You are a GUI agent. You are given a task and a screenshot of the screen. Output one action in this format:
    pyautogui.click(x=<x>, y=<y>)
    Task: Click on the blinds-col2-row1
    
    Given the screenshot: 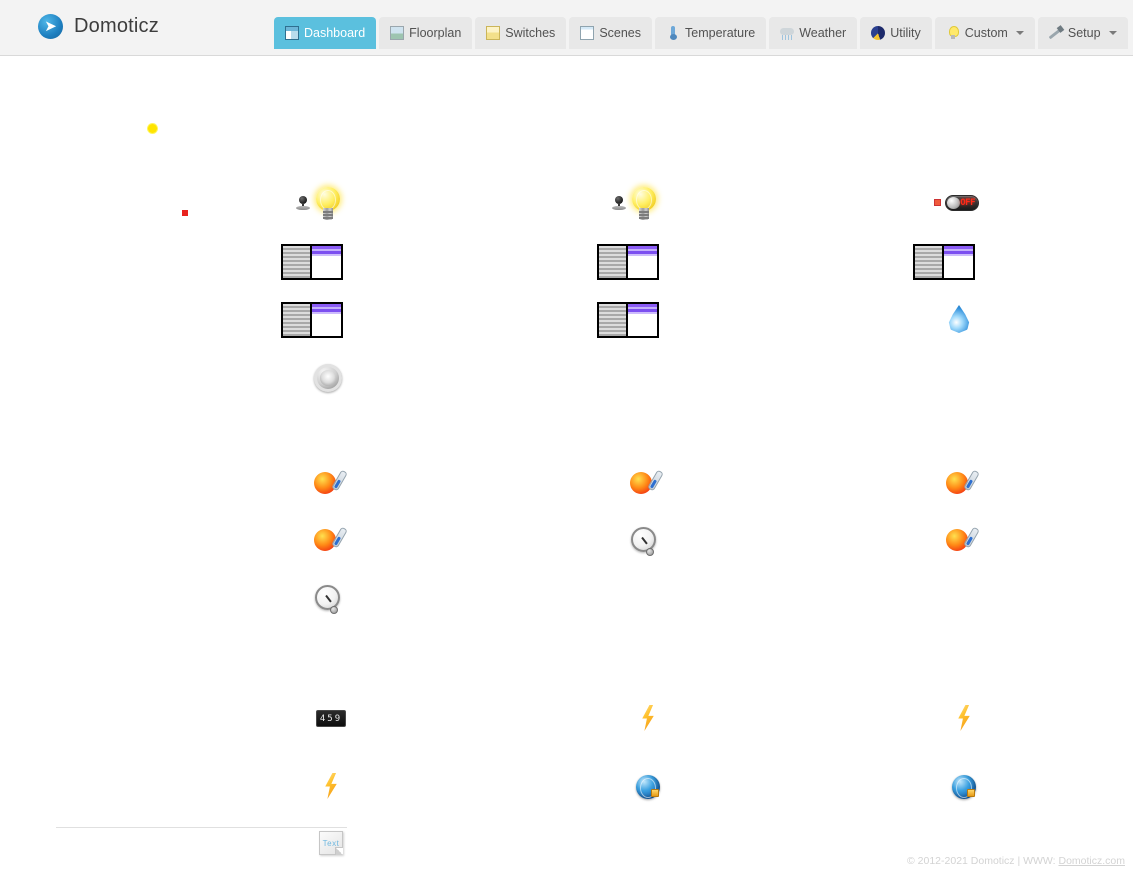 What is the action you would take?
    pyautogui.click(x=628, y=262)
    